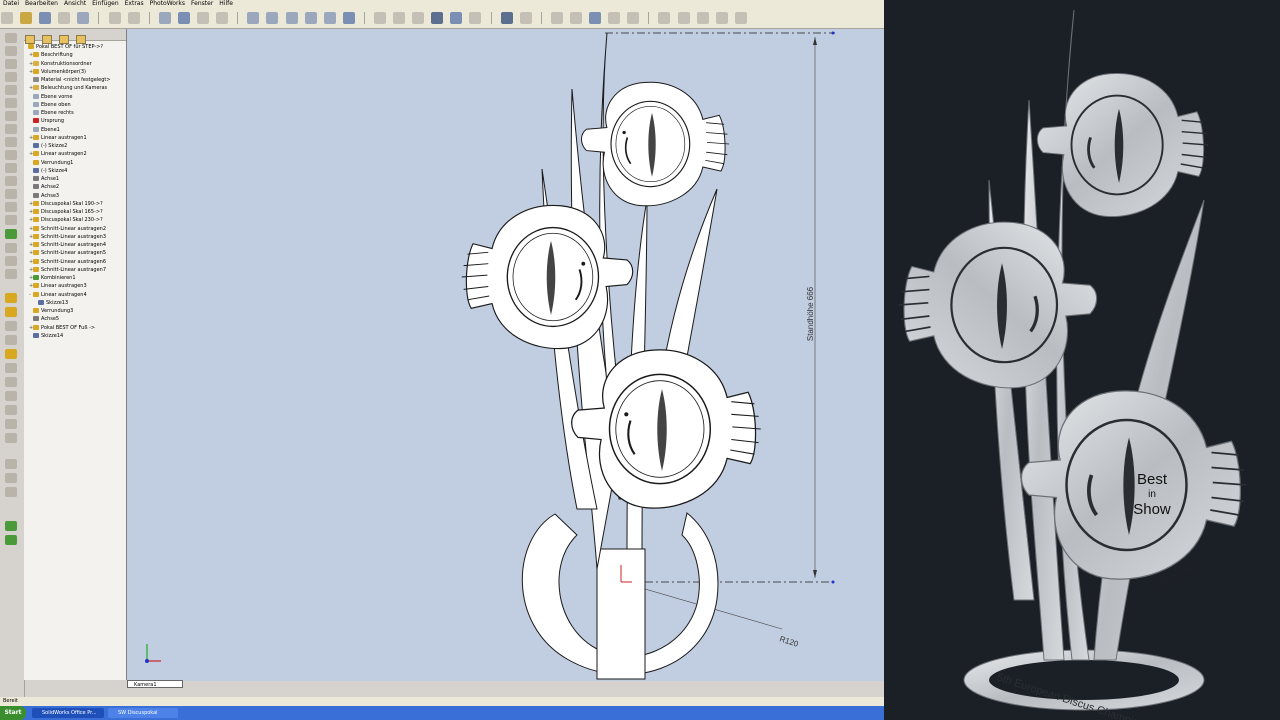  What do you see at coordinates (75, 88) in the screenshot?
I see `tree-item: + Beleuchtung und Kameras` at bounding box center [75, 88].